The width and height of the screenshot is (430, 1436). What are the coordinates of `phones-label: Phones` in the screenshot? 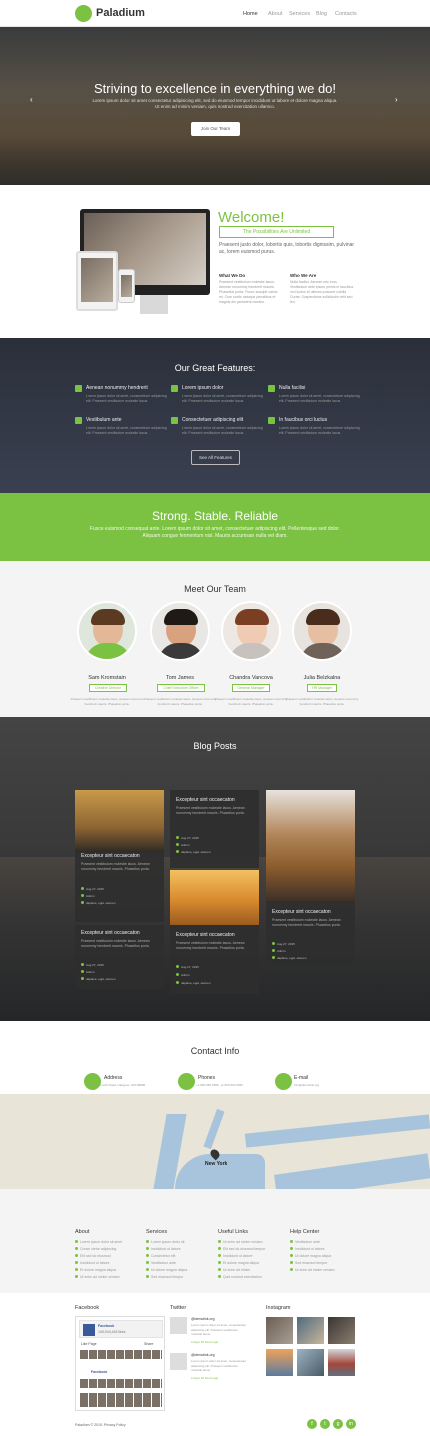 It's located at (206, 1078).